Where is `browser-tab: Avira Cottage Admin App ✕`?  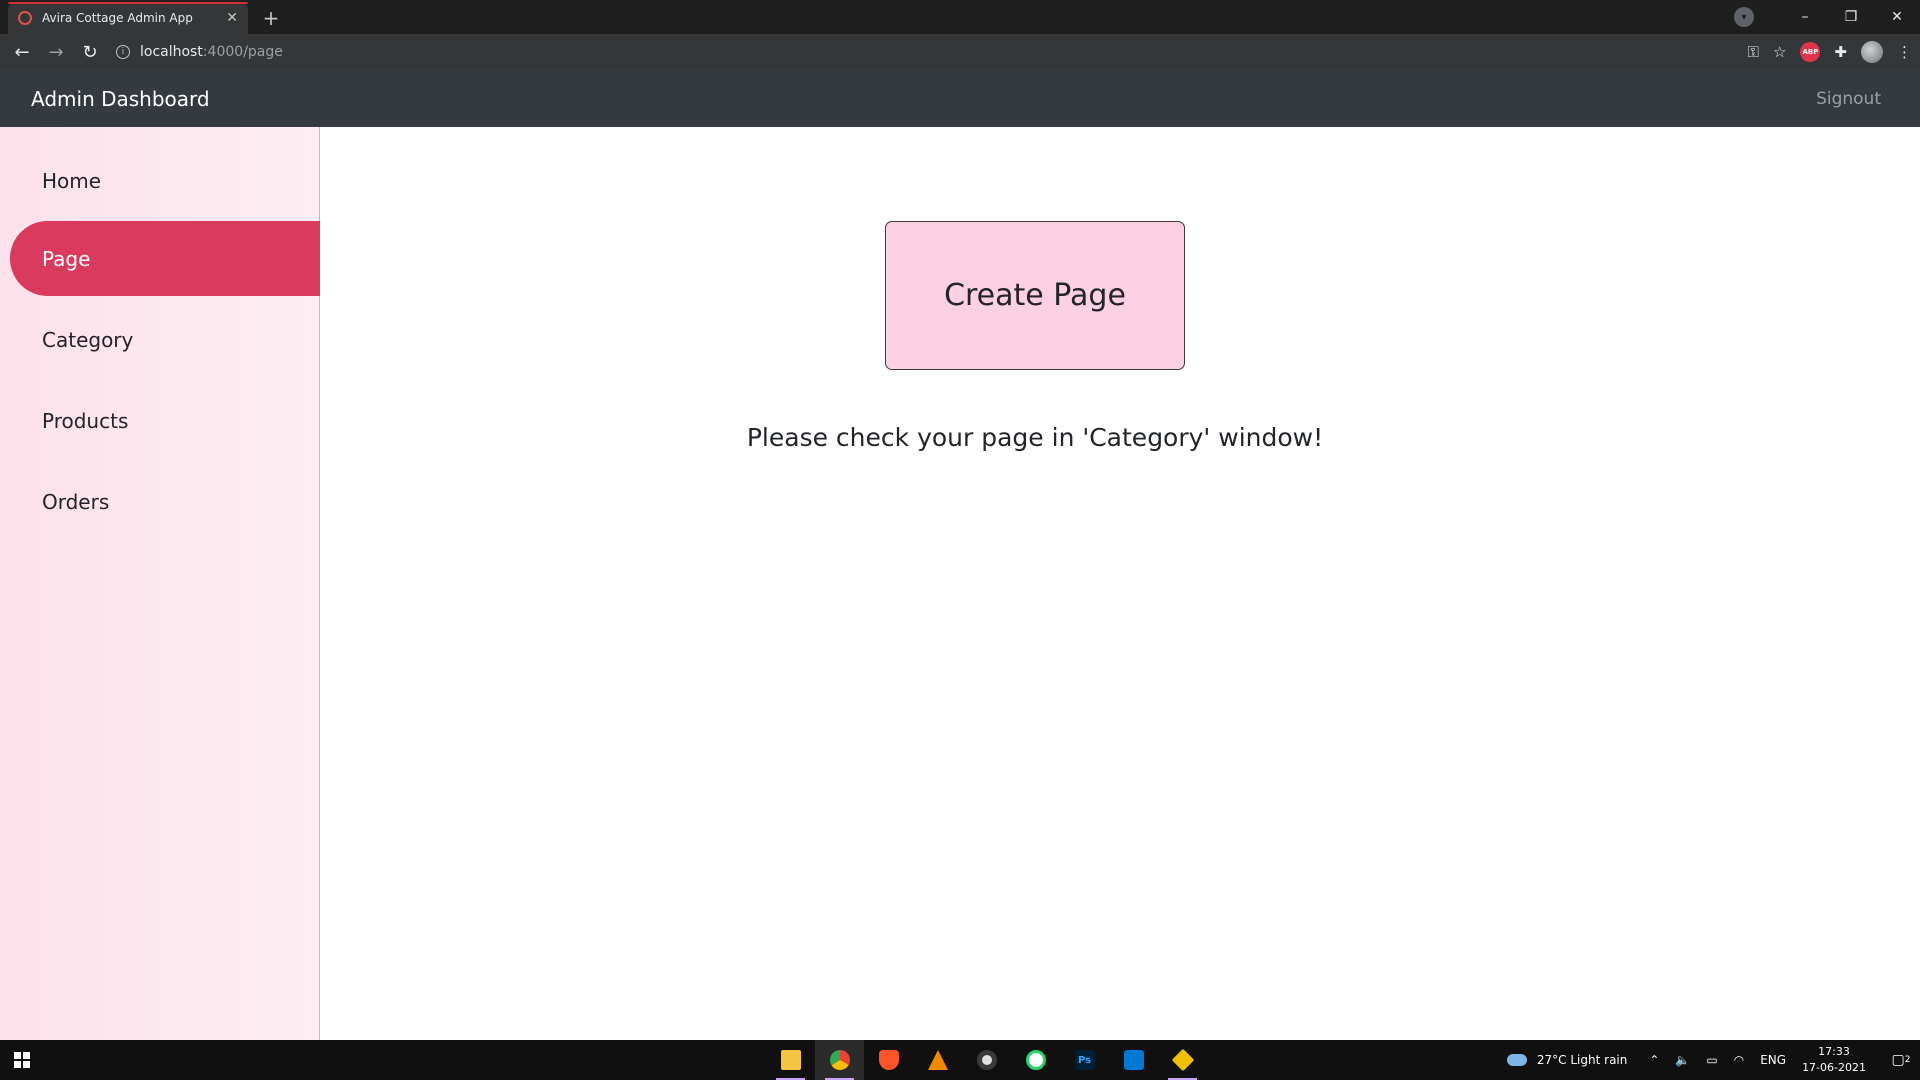 browser-tab: Avira Cottage Admin App ✕ is located at coordinates (128, 18).